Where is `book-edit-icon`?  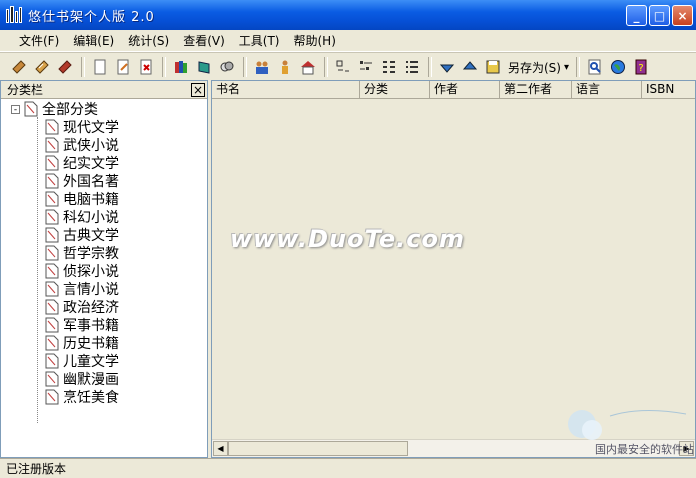 book-edit-icon is located at coordinates (42, 67).